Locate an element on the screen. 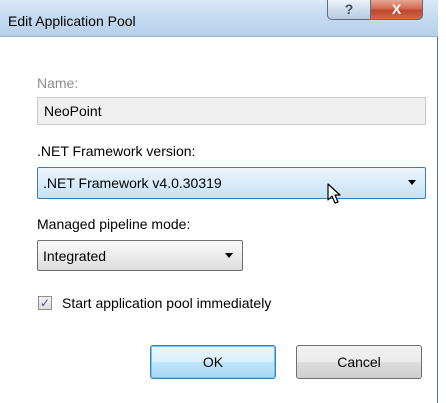  pipeline-mode-value: Integrated is located at coordinates (75, 256).